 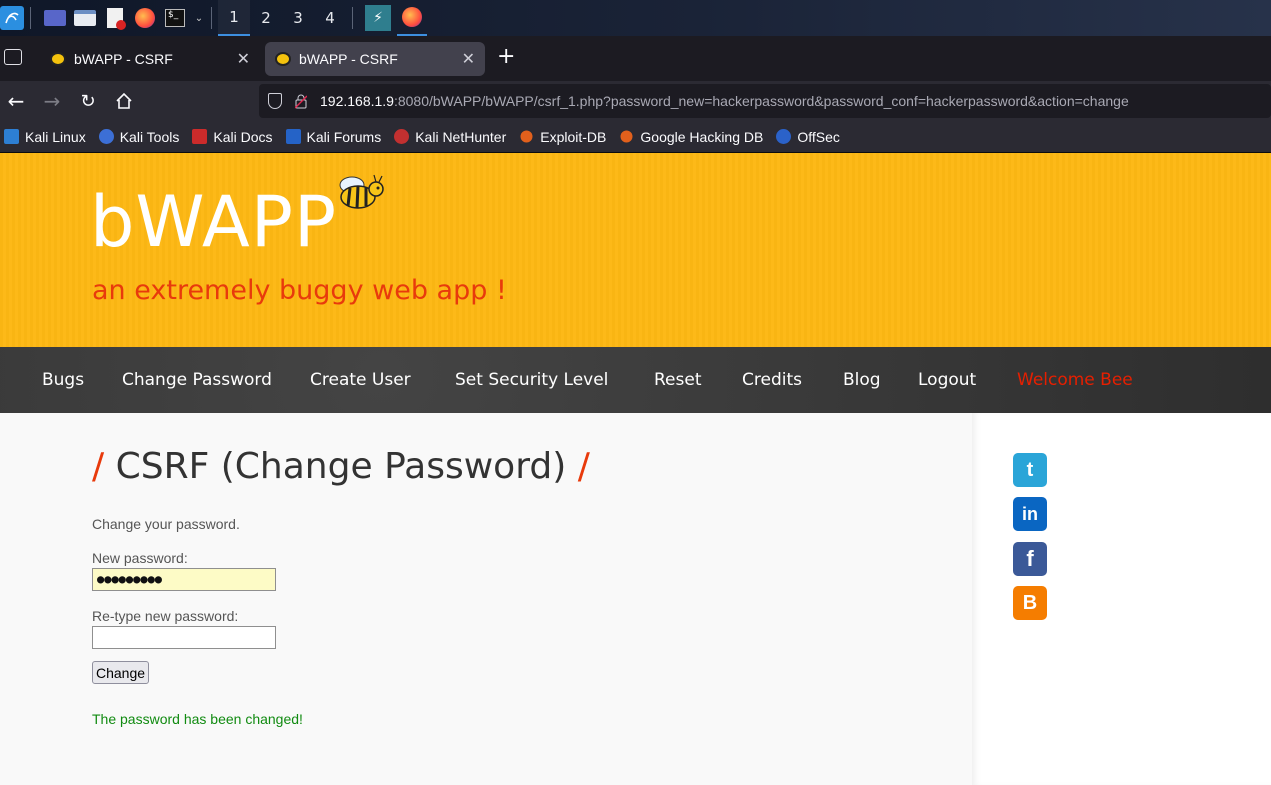 What do you see at coordinates (1075, 380) in the screenshot?
I see `welcome-user: Welcome Bee` at bounding box center [1075, 380].